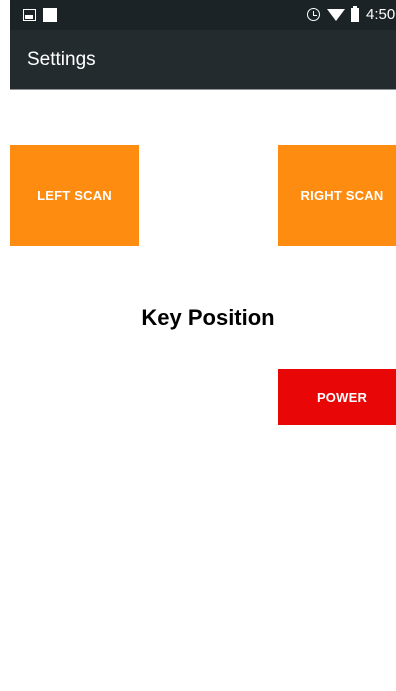 The height and width of the screenshot is (691, 396). I want to click on square-icon, so click(50, 15).